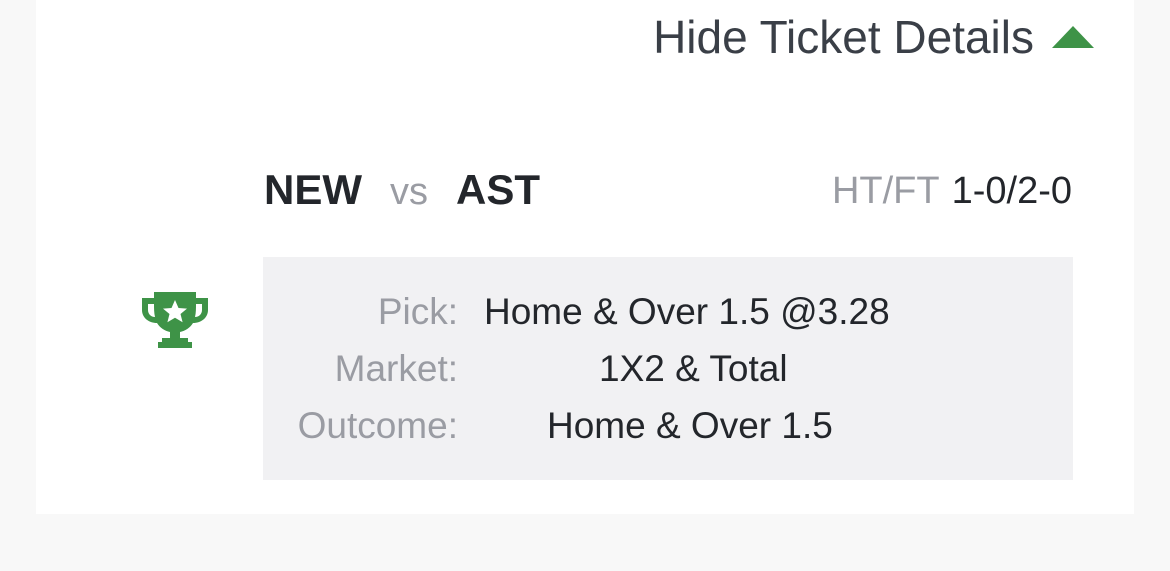  What do you see at coordinates (690, 425) in the screenshot?
I see `outcome-value: Home & Over 1.5` at bounding box center [690, 425].